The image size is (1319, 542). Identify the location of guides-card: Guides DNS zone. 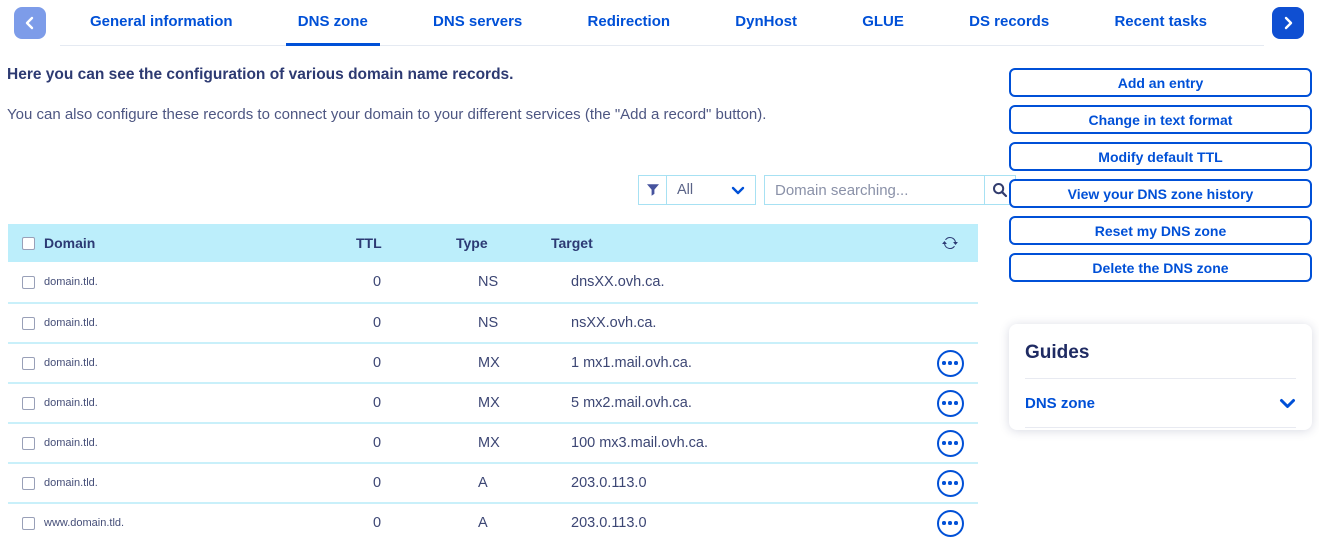
(1160, 377).